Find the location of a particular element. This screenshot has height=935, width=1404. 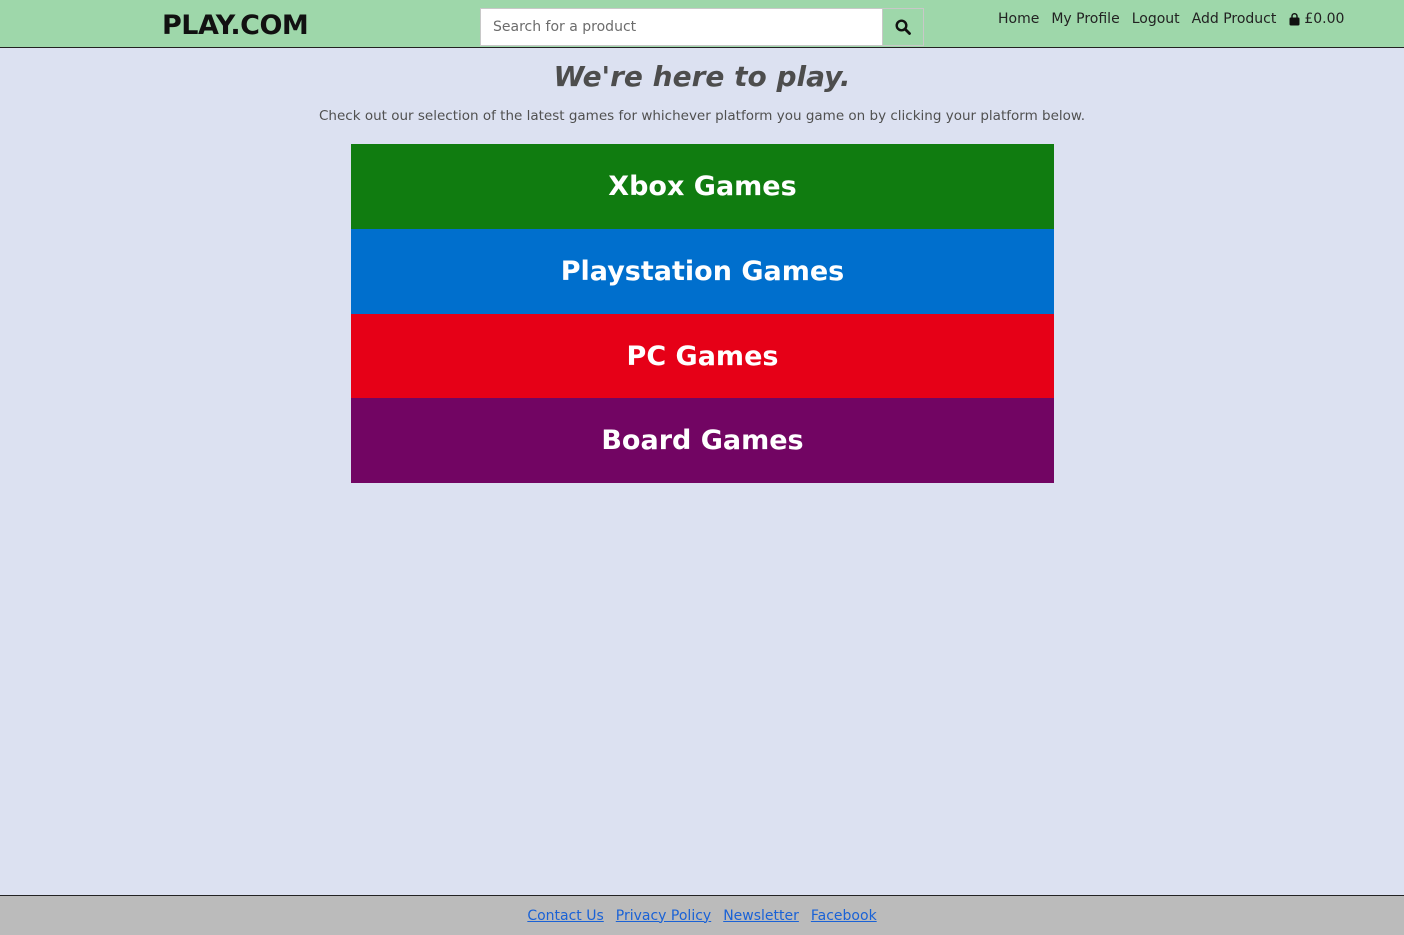

nav-my-profile: My Profile is located at coordinates (1085, 19).